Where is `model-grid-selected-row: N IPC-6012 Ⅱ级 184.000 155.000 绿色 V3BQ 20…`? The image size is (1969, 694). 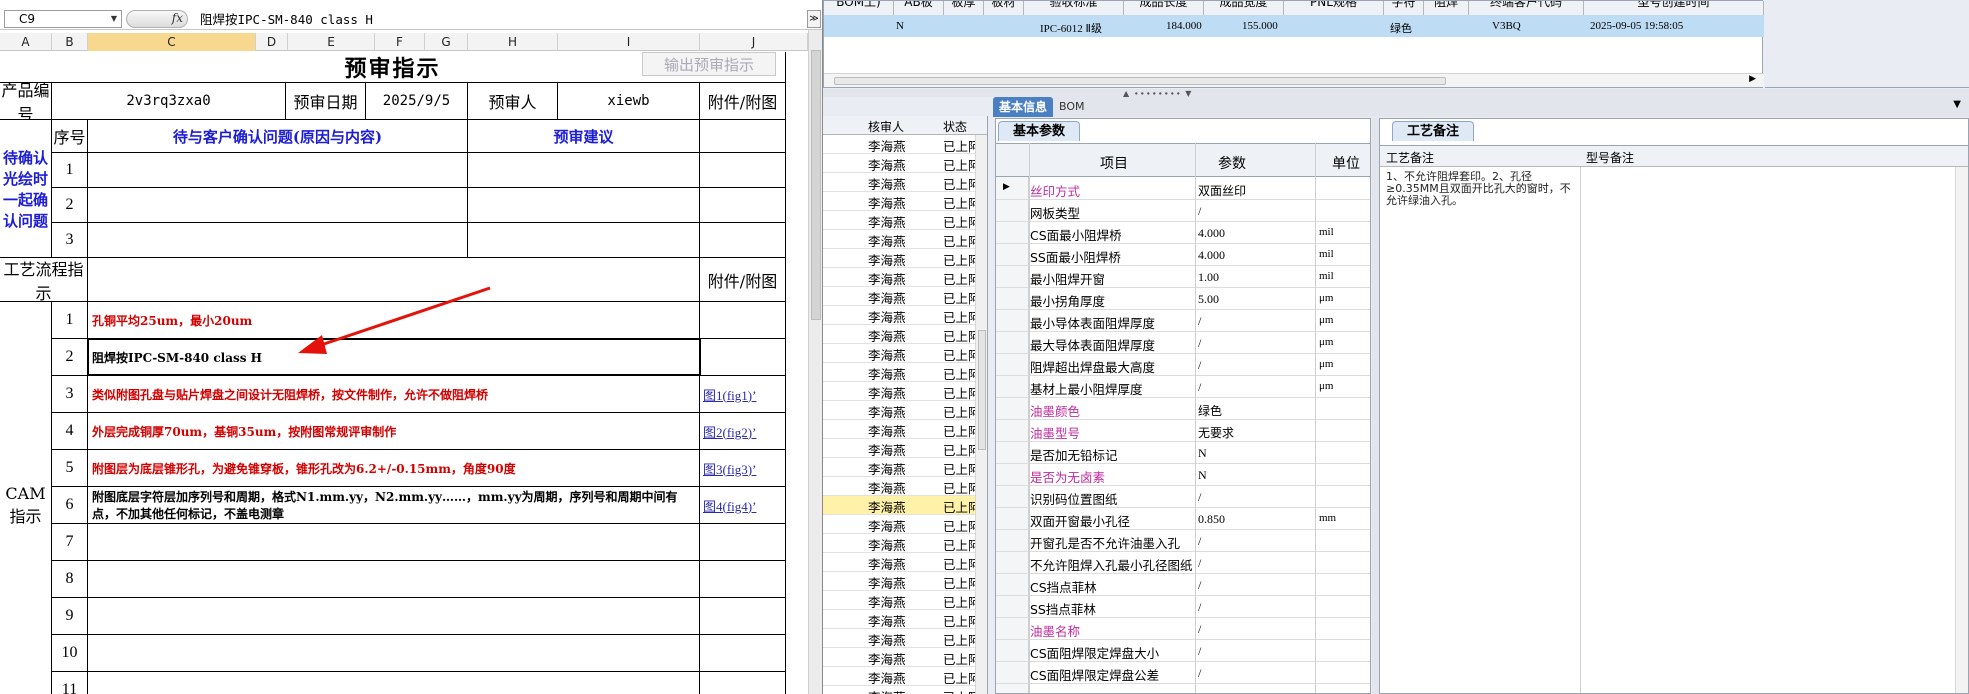
model-grid-selected-row: N IPC-6012 Ⅱ级 184.000 155.000 绿色 V3BQ 20… is located at coordinates (1294, 26).